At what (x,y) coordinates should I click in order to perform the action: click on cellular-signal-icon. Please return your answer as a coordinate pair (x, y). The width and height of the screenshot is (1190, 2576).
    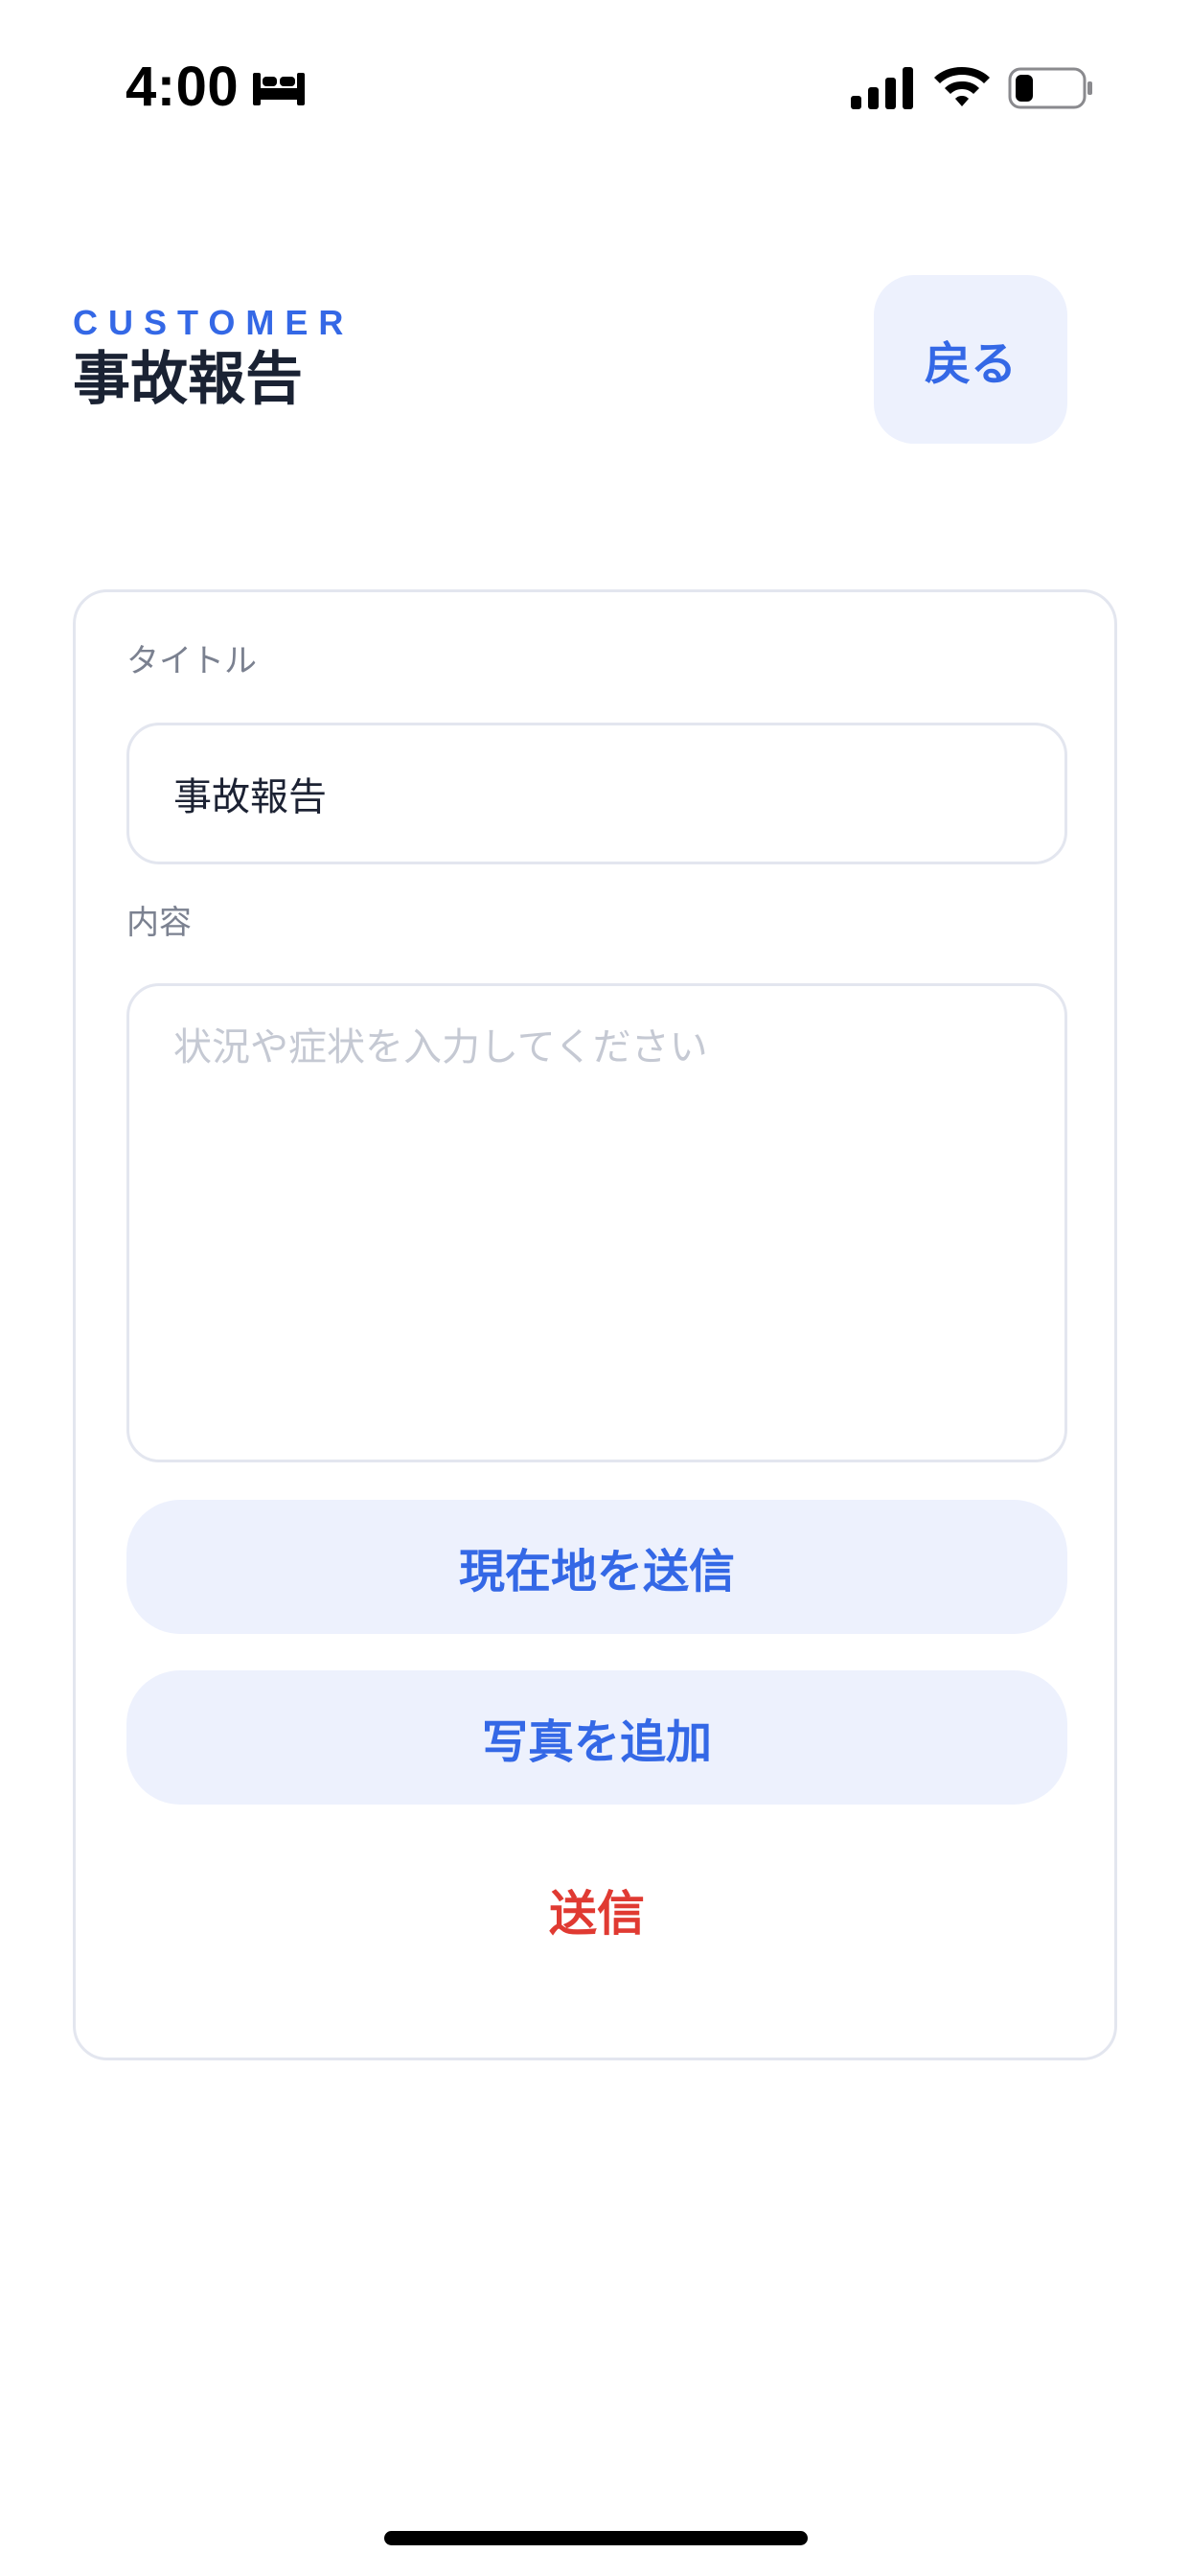
    Looking at the image, I should click on (882, 88).